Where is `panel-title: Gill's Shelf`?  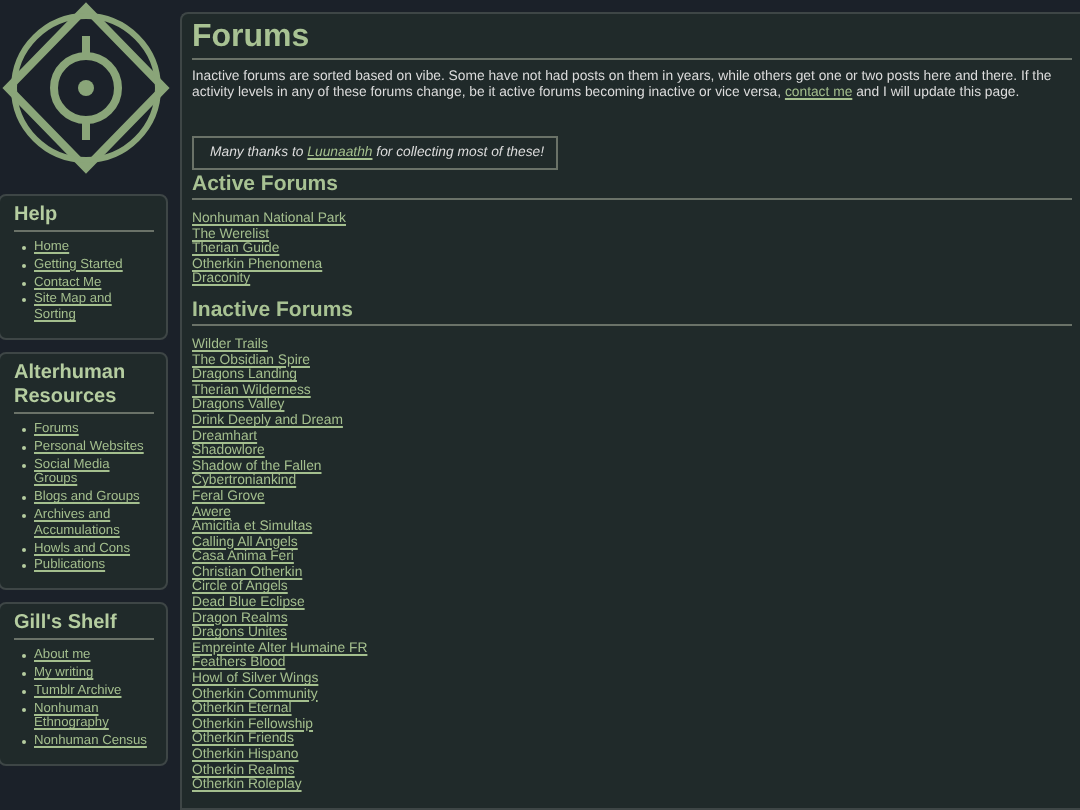
panel-title: Gill's Shelf is located at coordinates (84, 626).